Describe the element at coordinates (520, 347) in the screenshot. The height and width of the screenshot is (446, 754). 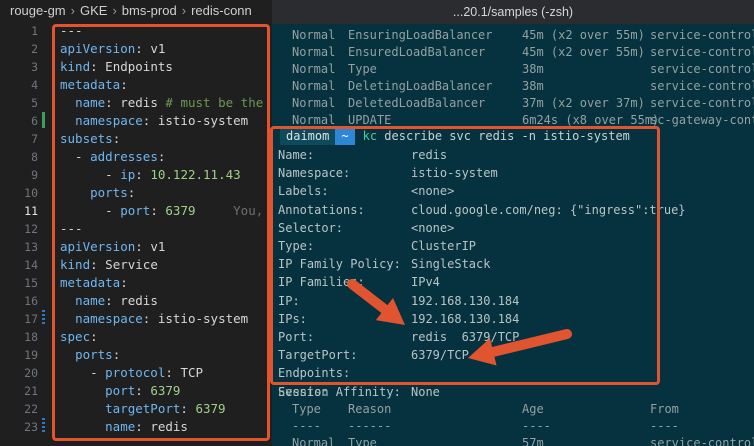
I see `arrow-pointing-targetport-icon` at that location.